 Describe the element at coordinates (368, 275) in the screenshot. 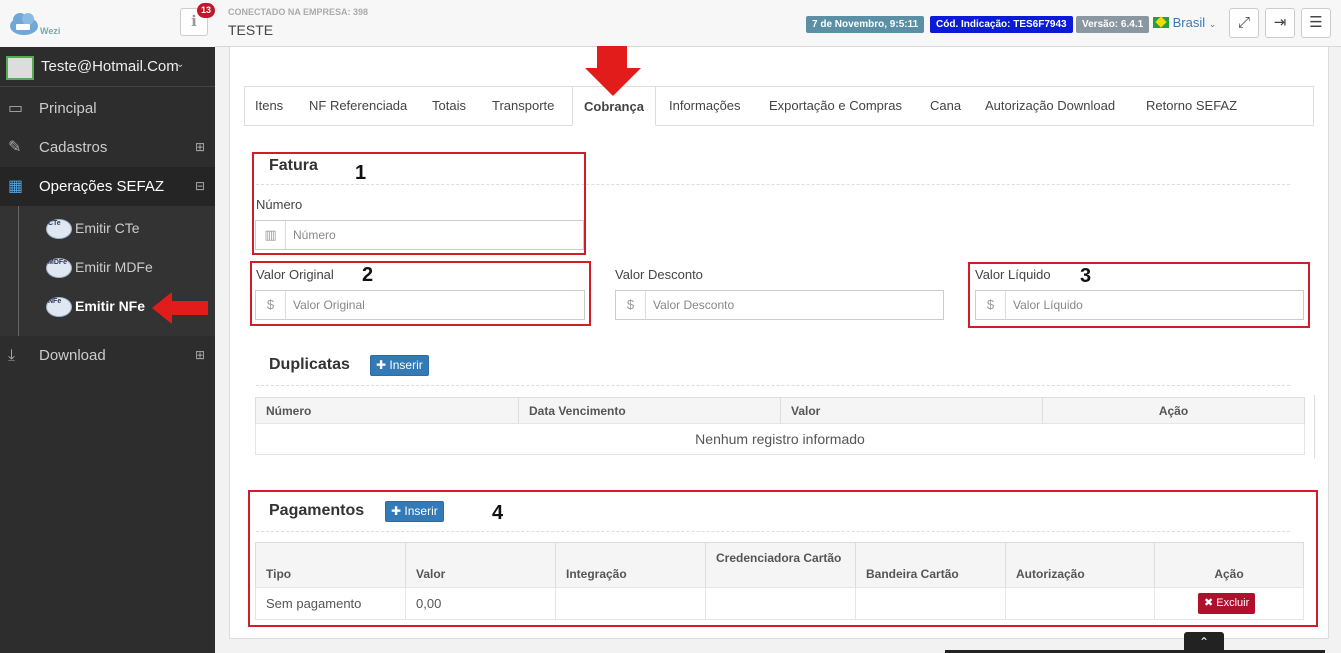

I see `annotation-2: 2` at that location.